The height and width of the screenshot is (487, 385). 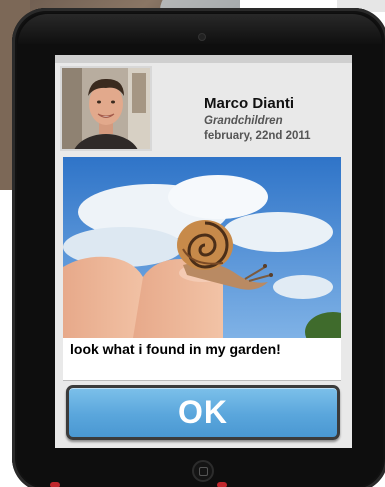 I want to click on front-camera, so click(x=202, y=37).